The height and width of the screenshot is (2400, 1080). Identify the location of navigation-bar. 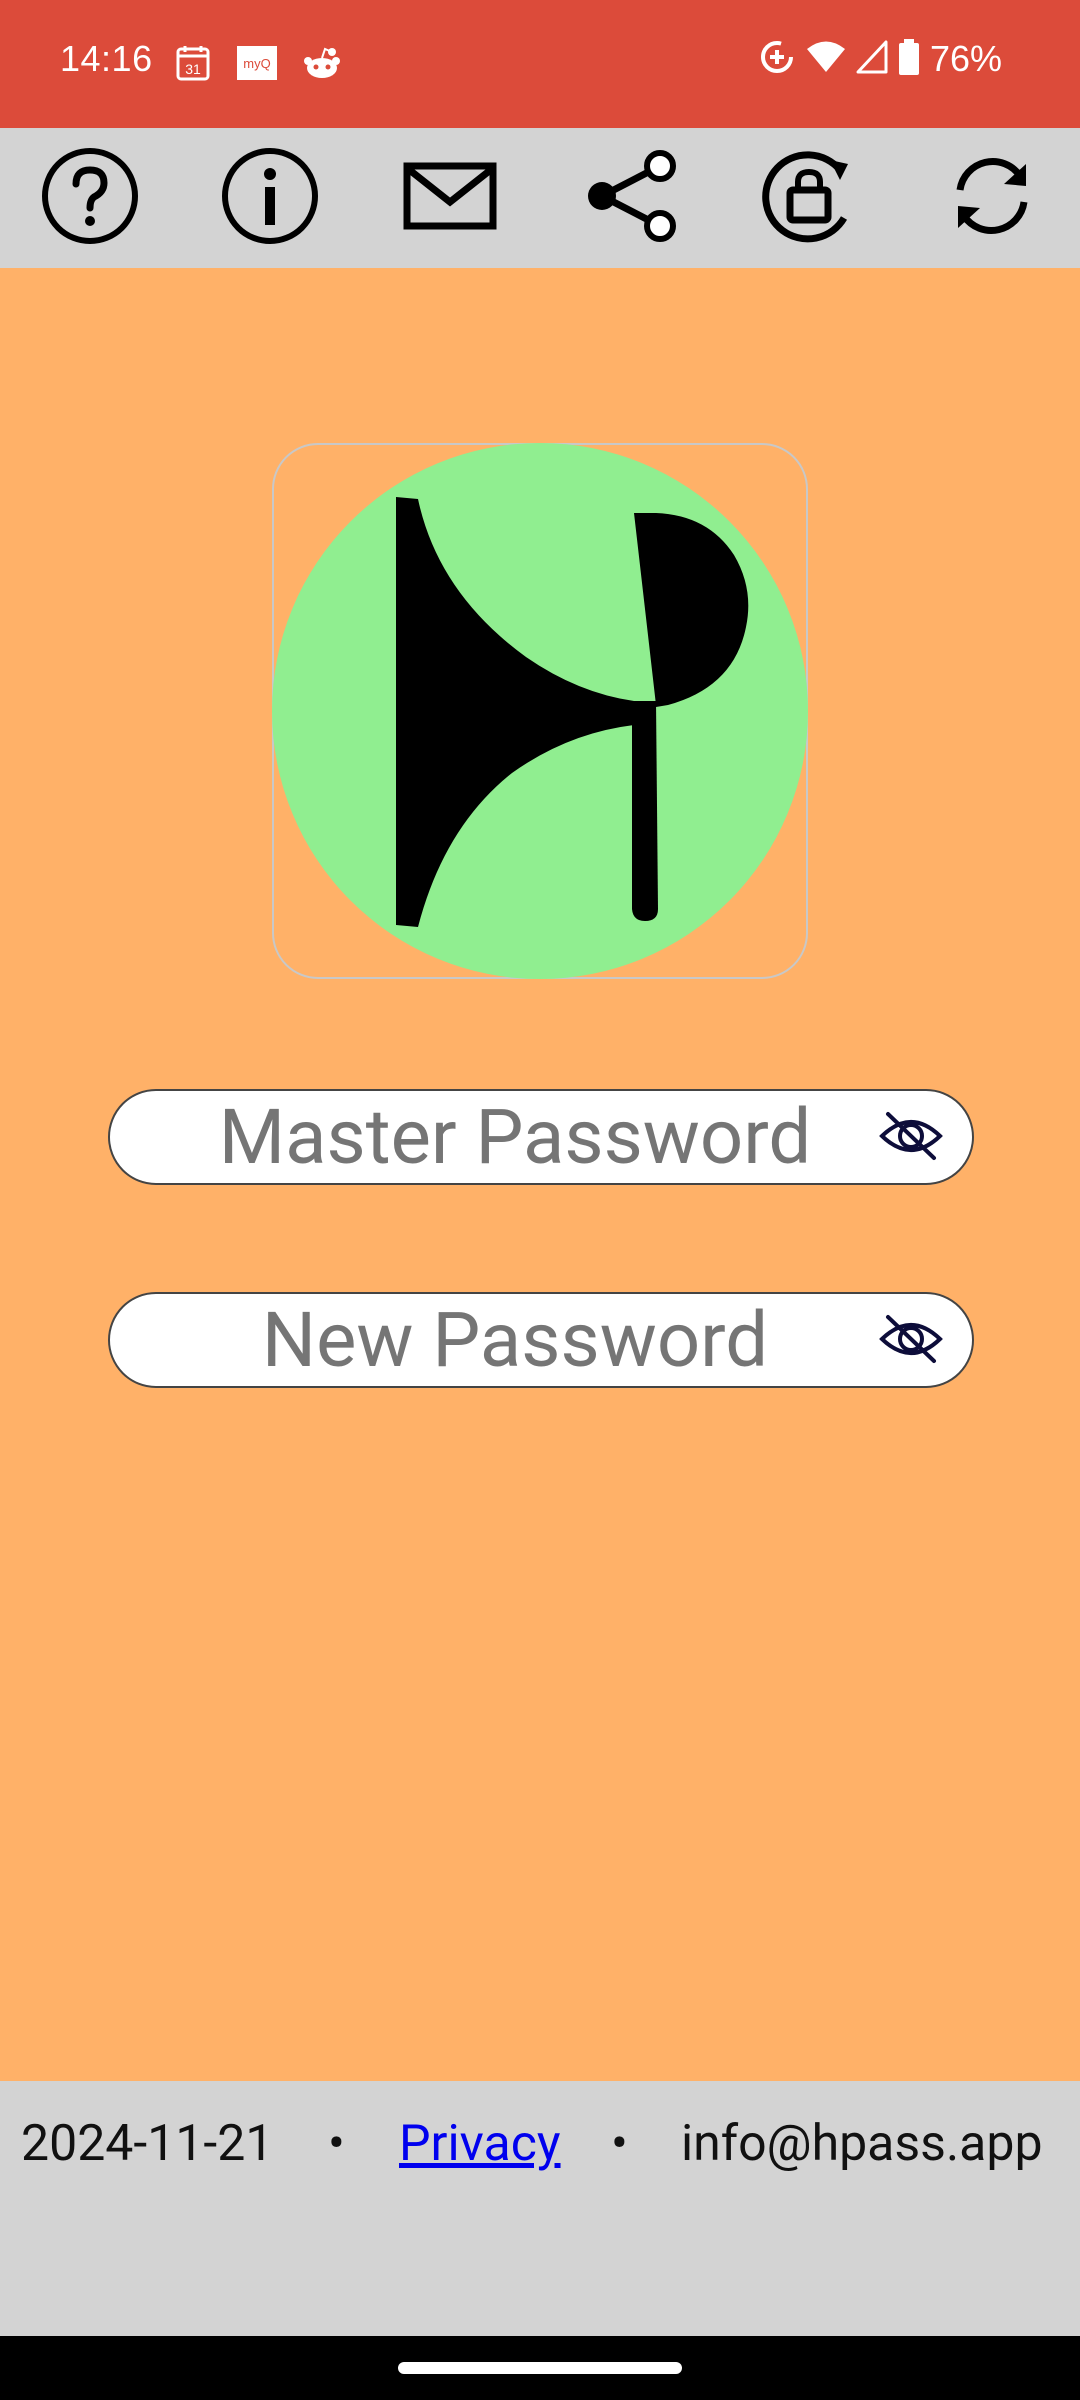
(540, 2368).